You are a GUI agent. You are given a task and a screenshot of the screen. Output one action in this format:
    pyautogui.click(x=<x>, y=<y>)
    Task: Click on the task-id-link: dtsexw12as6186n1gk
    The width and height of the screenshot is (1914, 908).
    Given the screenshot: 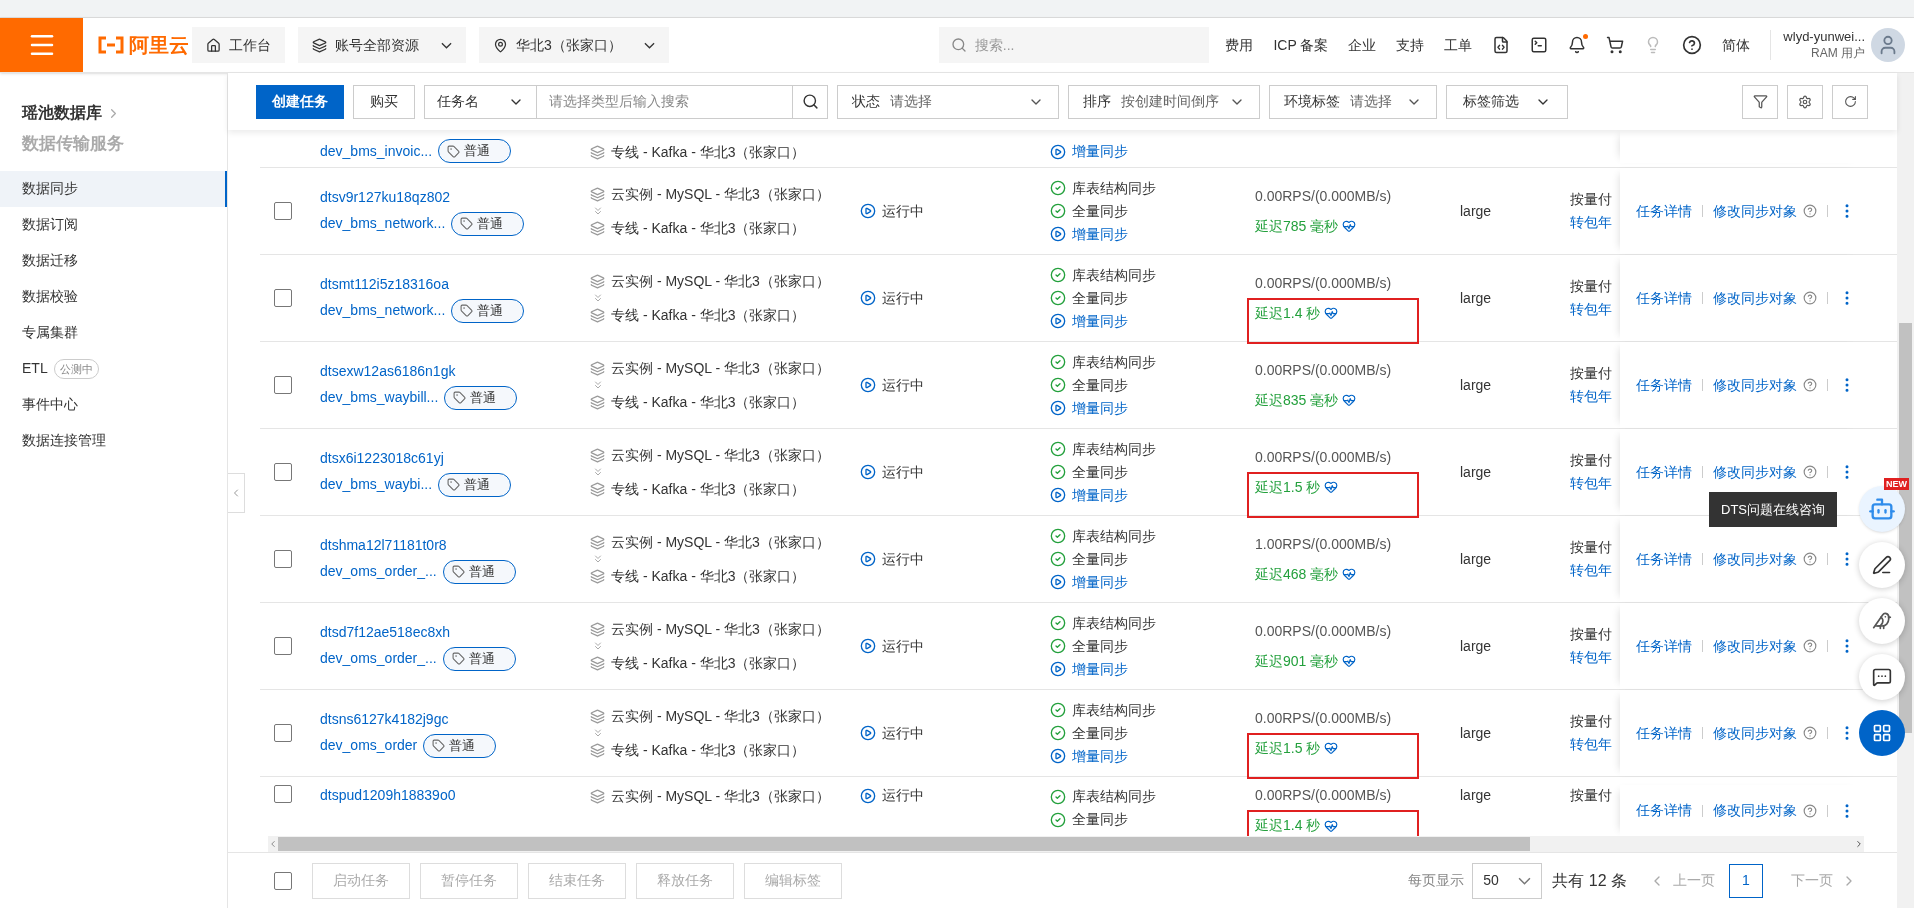 What is the action you would take?
    pyautogui.click(x=455, y=371)
    